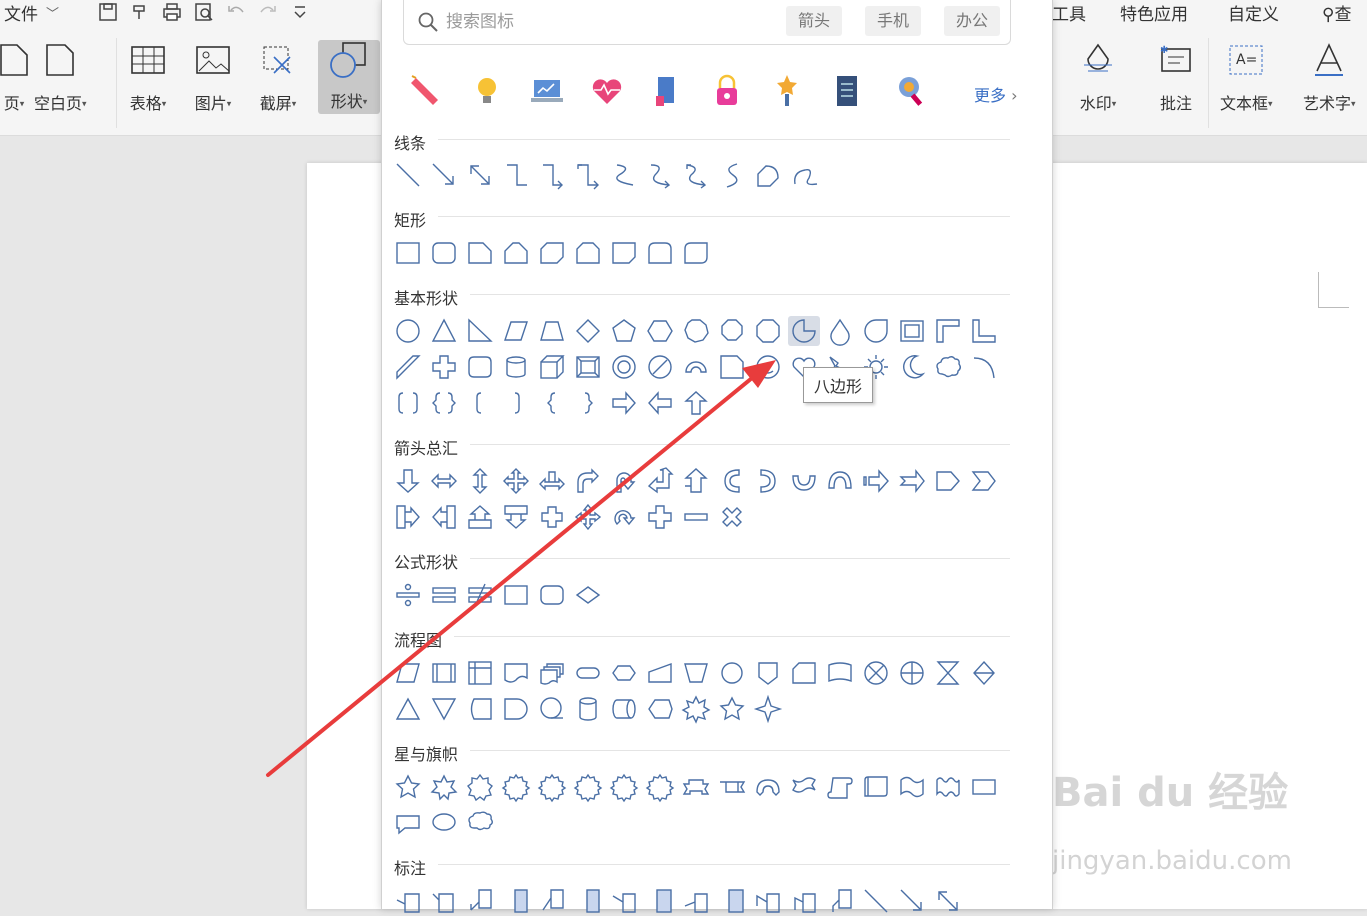 Image resolution: width=1367 pixels, height=916 pixels. Describe the element at coordinates (847, 91) in the screenshot. I see `document-icon` at that location.